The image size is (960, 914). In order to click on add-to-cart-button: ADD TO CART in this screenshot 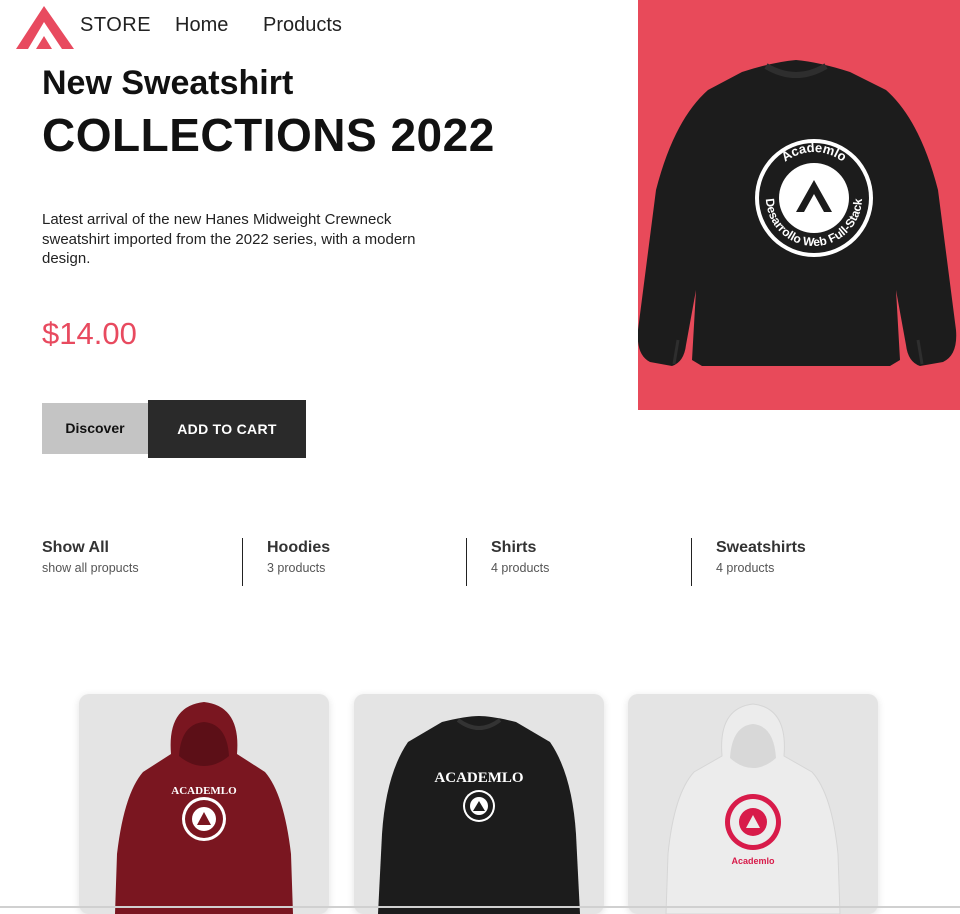, I will do `click(227, 429)`.